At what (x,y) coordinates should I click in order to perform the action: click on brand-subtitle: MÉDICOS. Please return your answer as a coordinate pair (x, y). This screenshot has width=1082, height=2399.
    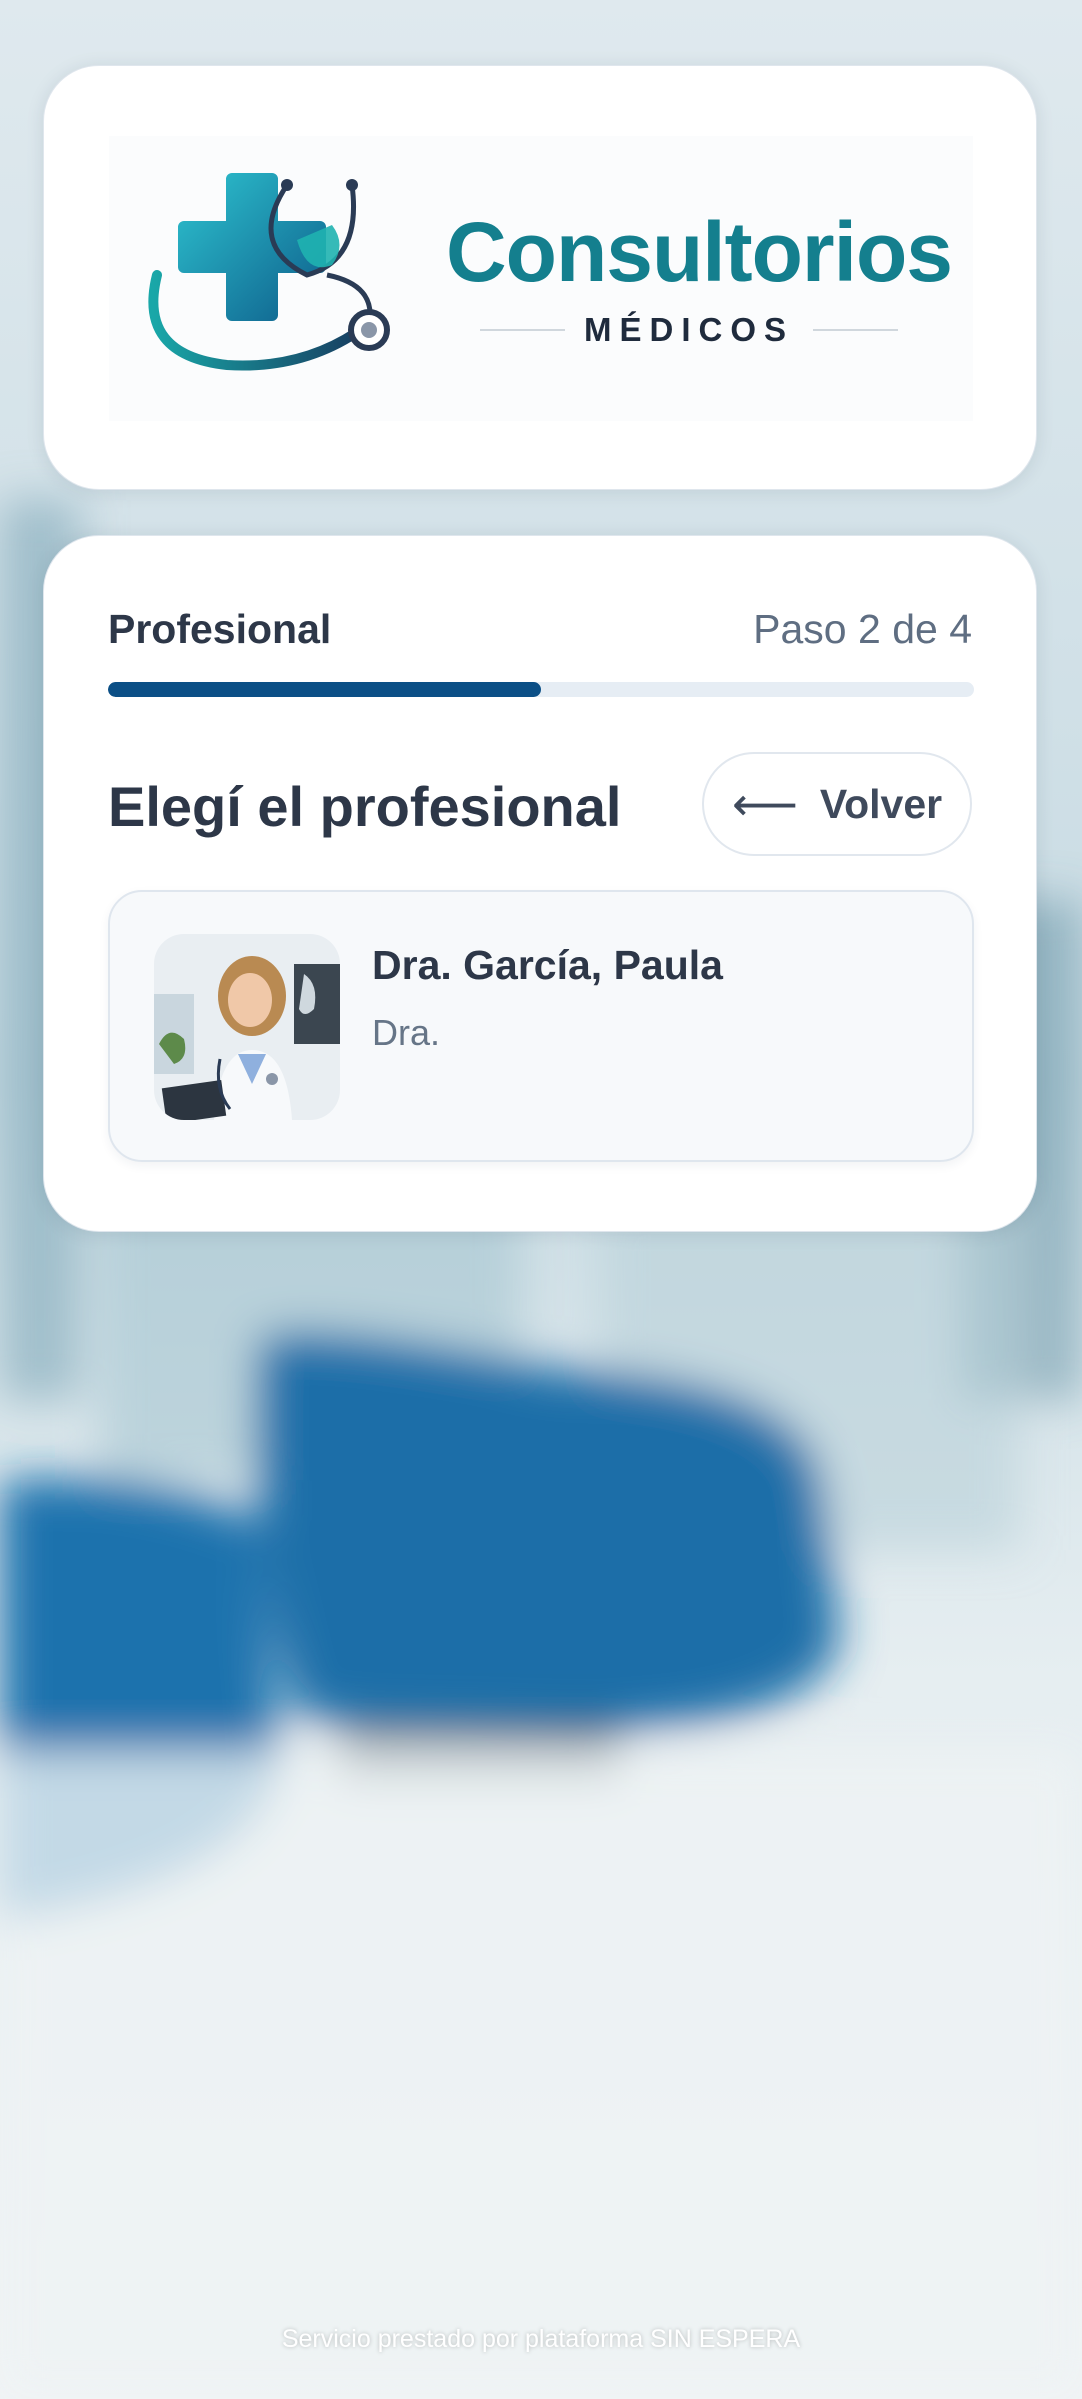
    Looking at the image, I should click on (689, 330).